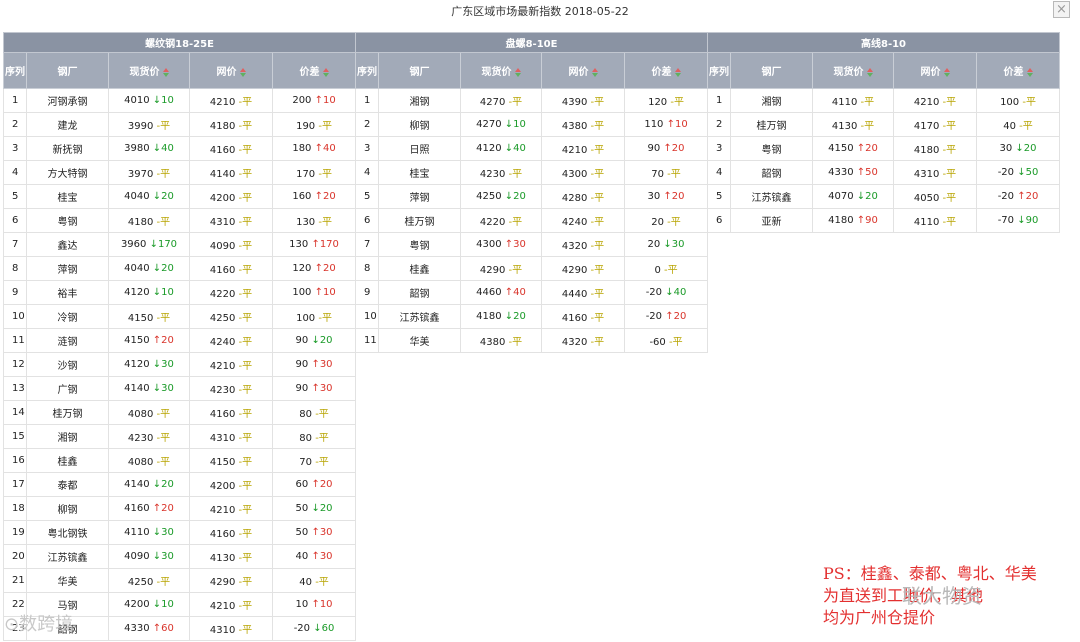 This screenshot has height=642, width=1080. What do you see at coordinates (180, 220) in the screenshot?
I see `table-row: 6 粤钢 4180 -平 4310 -平 130 -平` at bounding box center [180, 220].